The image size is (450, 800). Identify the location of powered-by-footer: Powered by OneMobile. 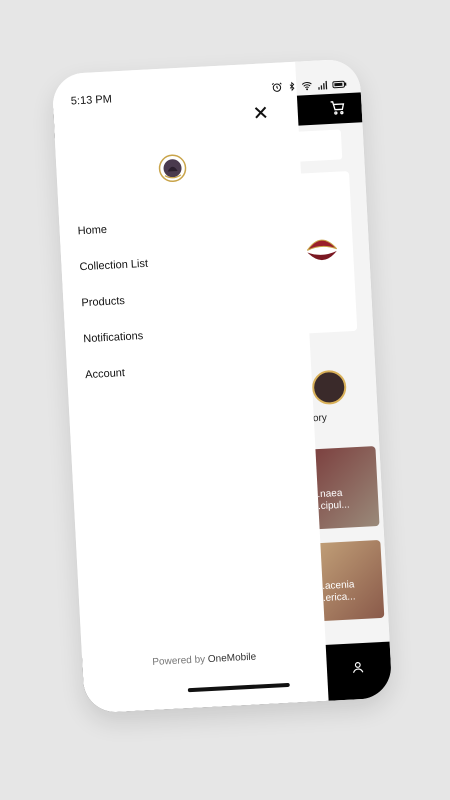
(204, 660).